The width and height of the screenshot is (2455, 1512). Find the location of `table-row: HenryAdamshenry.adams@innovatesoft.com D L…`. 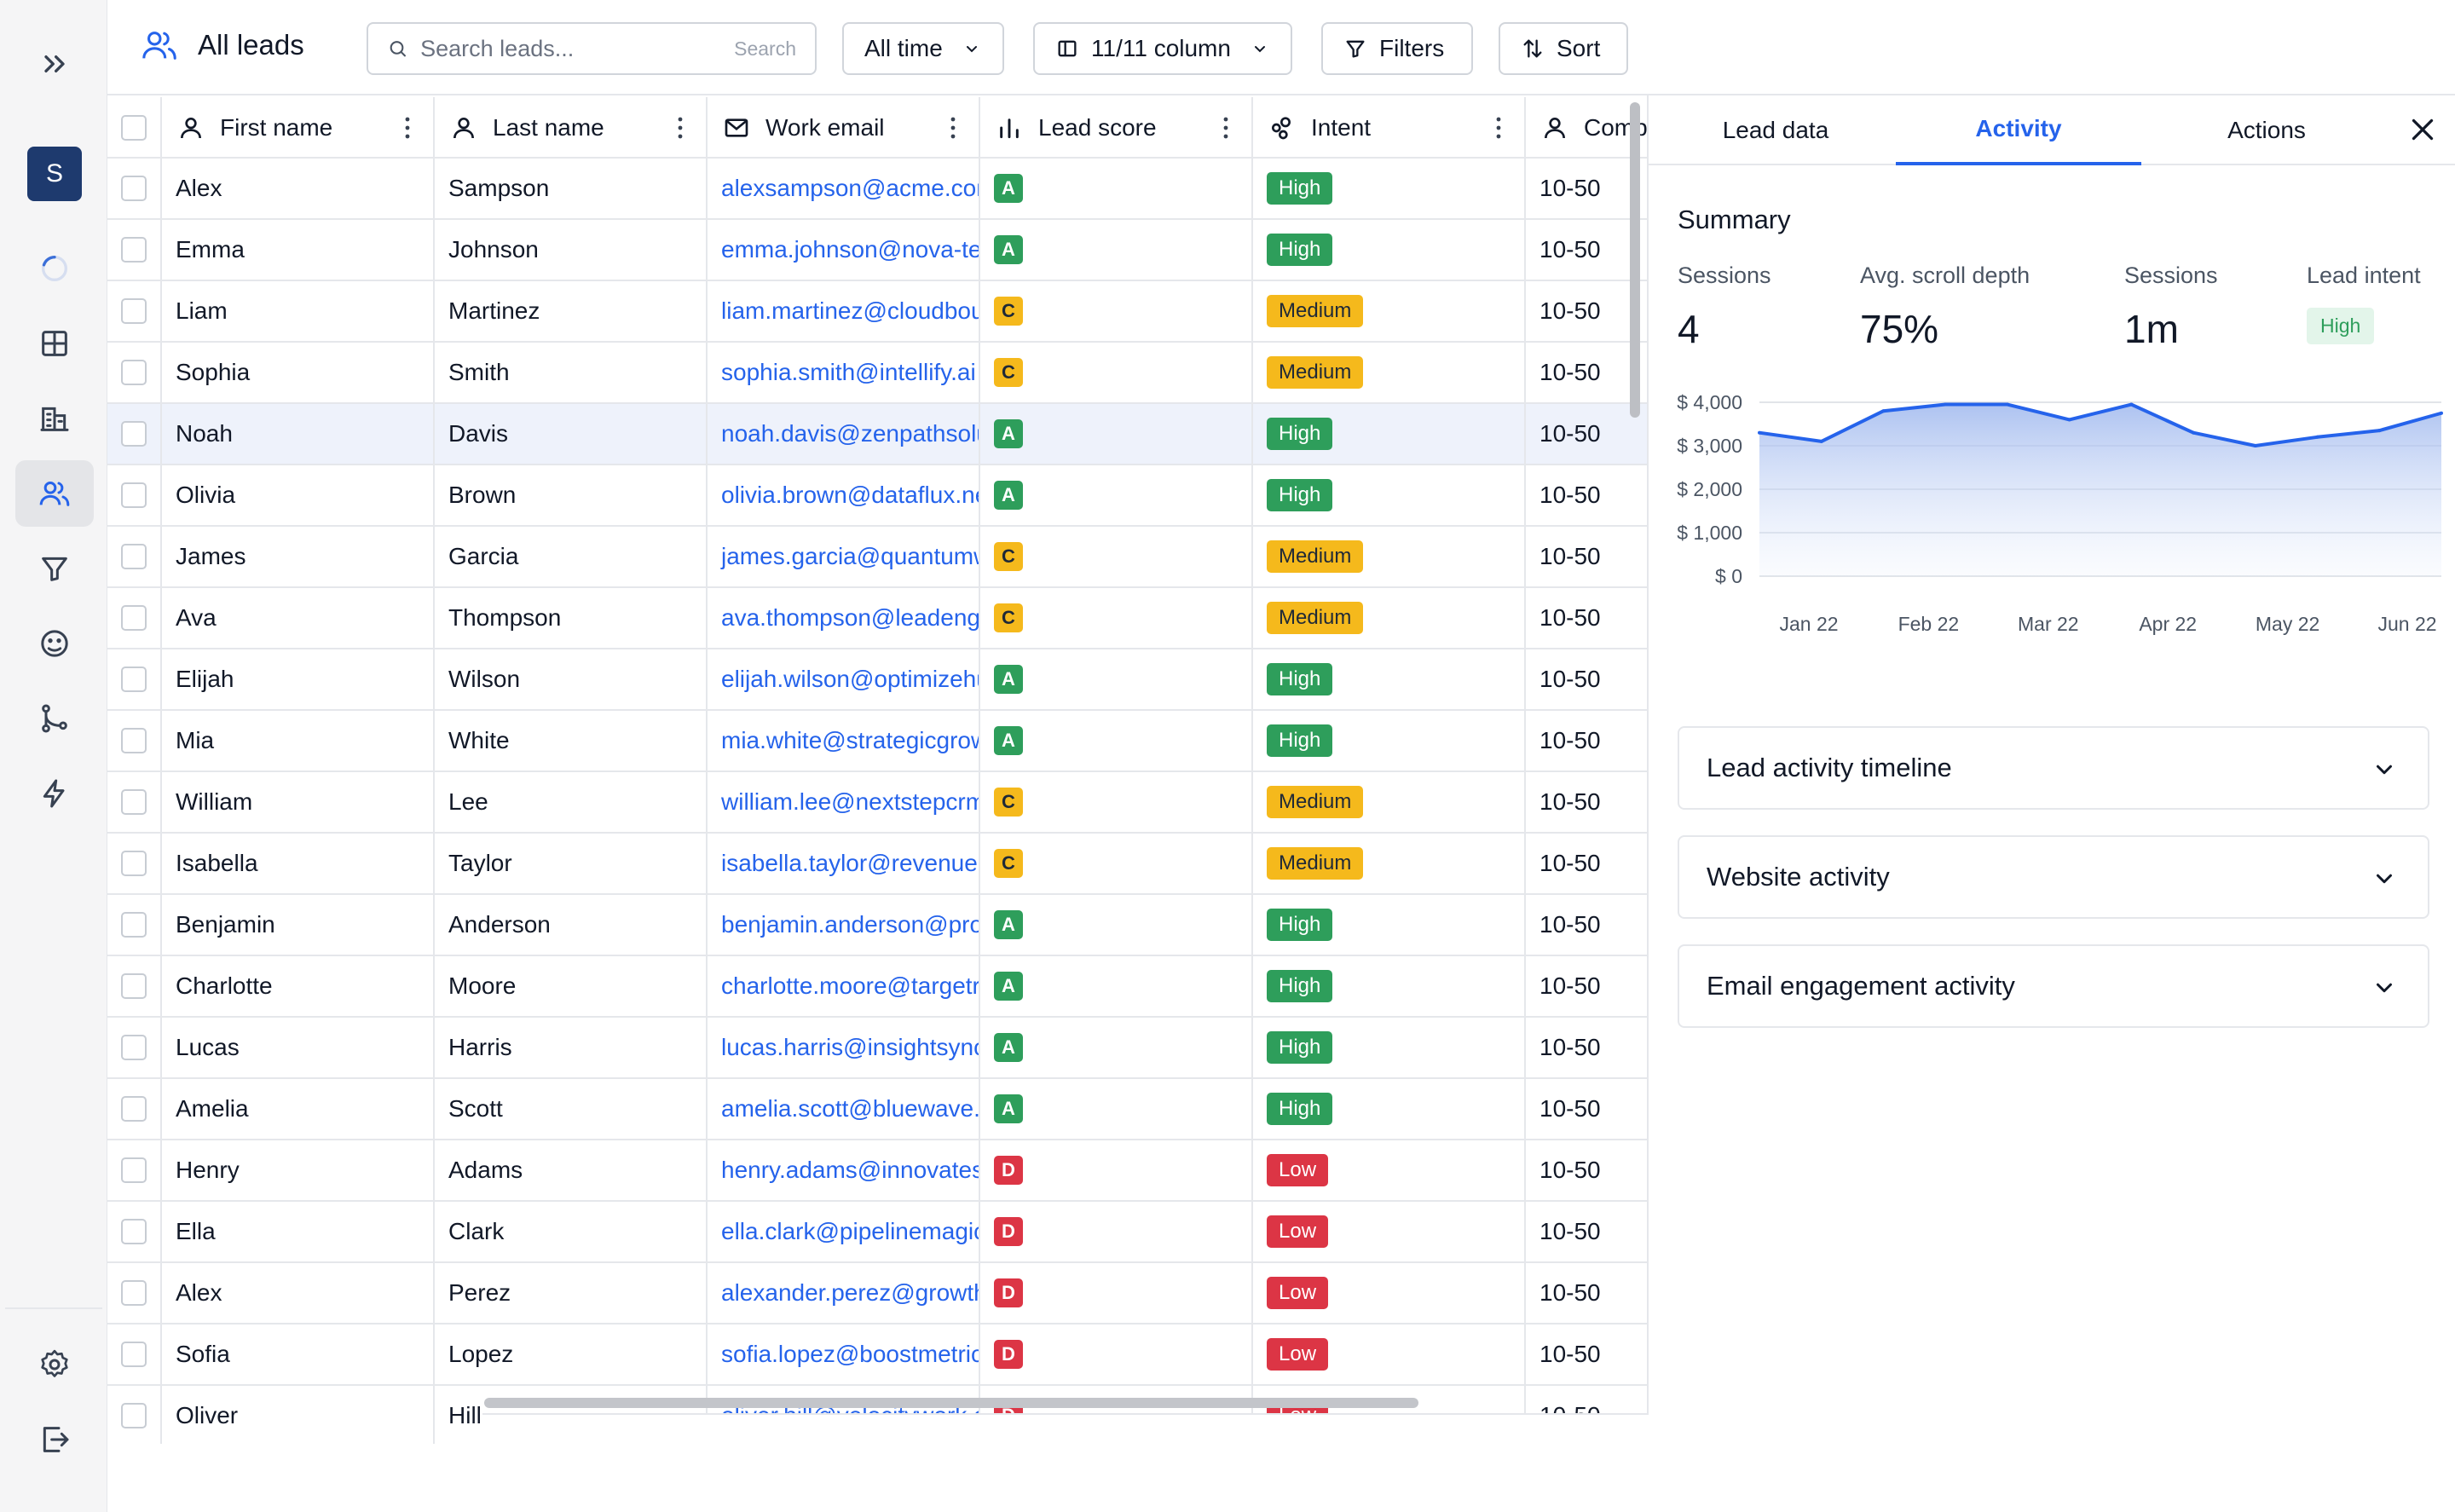

table-row: HenryAdamshenry.adams@innovatesoft.com D L… is located at coordinates (877, 1171).